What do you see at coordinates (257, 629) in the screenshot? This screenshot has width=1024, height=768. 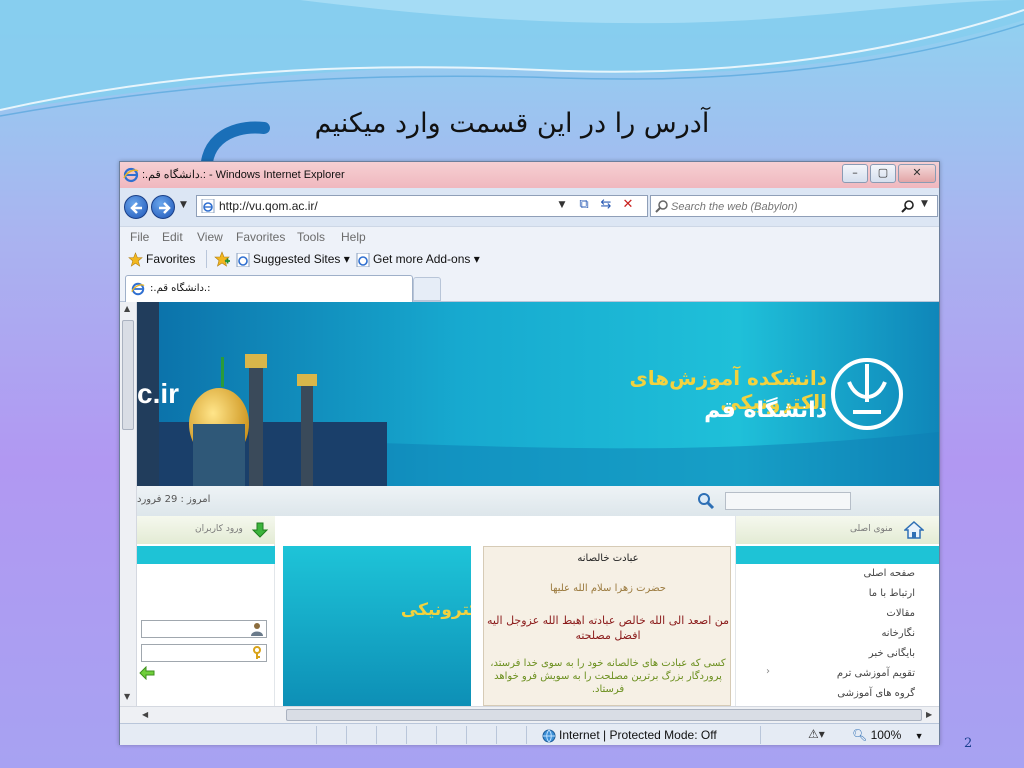 I see `user-icon` at bounding box center [257, 629].